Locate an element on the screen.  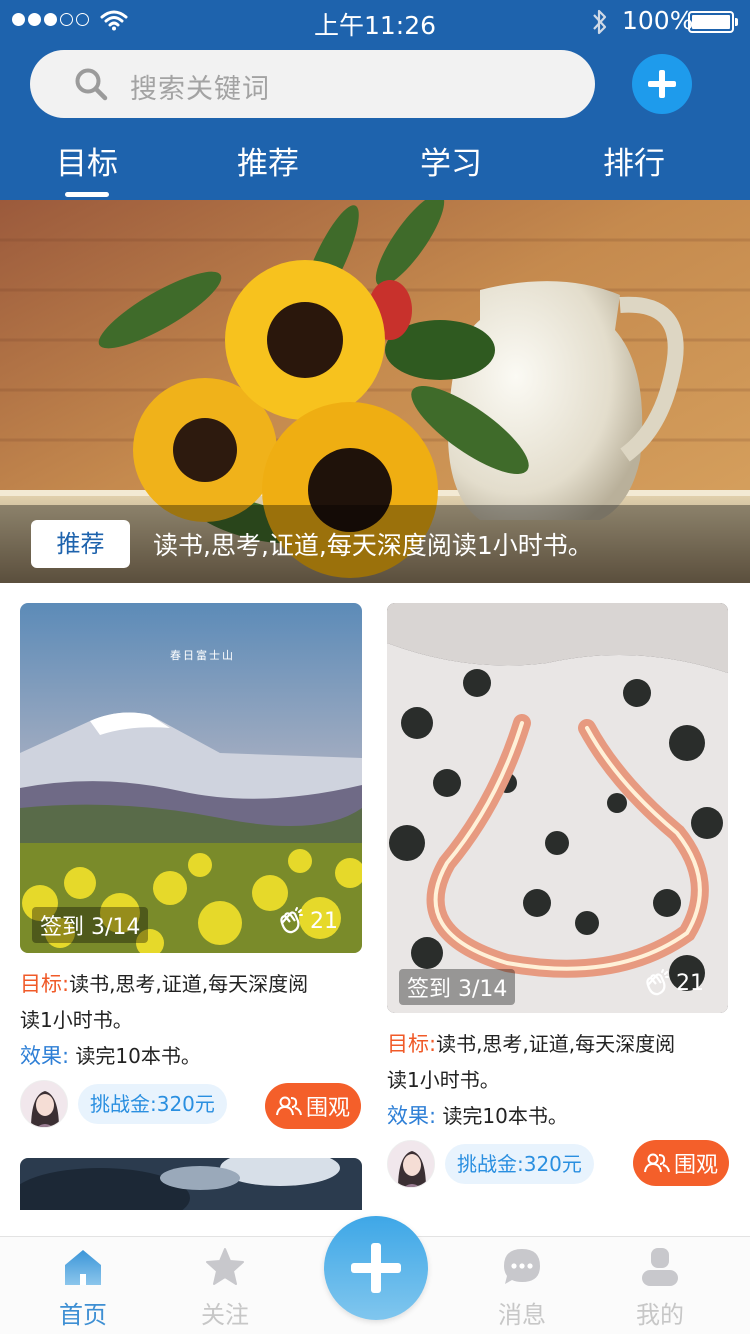
banner-caption: 读书,思考,证道,每天深度阅读1小时书。 is located at coordinates (373, 545).